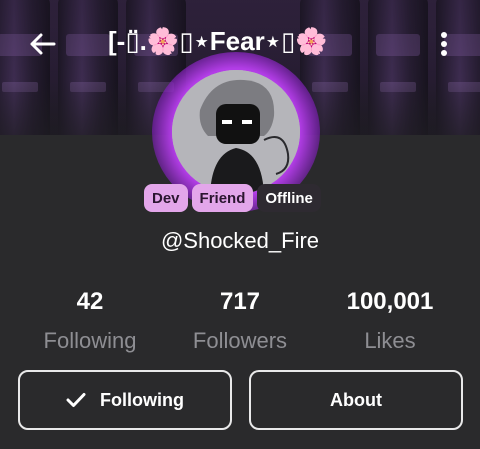 The image size is (480, 449). I want to click on back-arrow-icon, so click(43, 44).